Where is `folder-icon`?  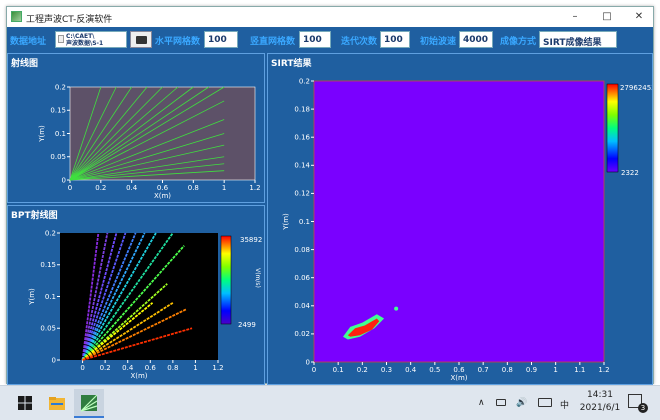
folder-icon is located at coordinates (141, 40).